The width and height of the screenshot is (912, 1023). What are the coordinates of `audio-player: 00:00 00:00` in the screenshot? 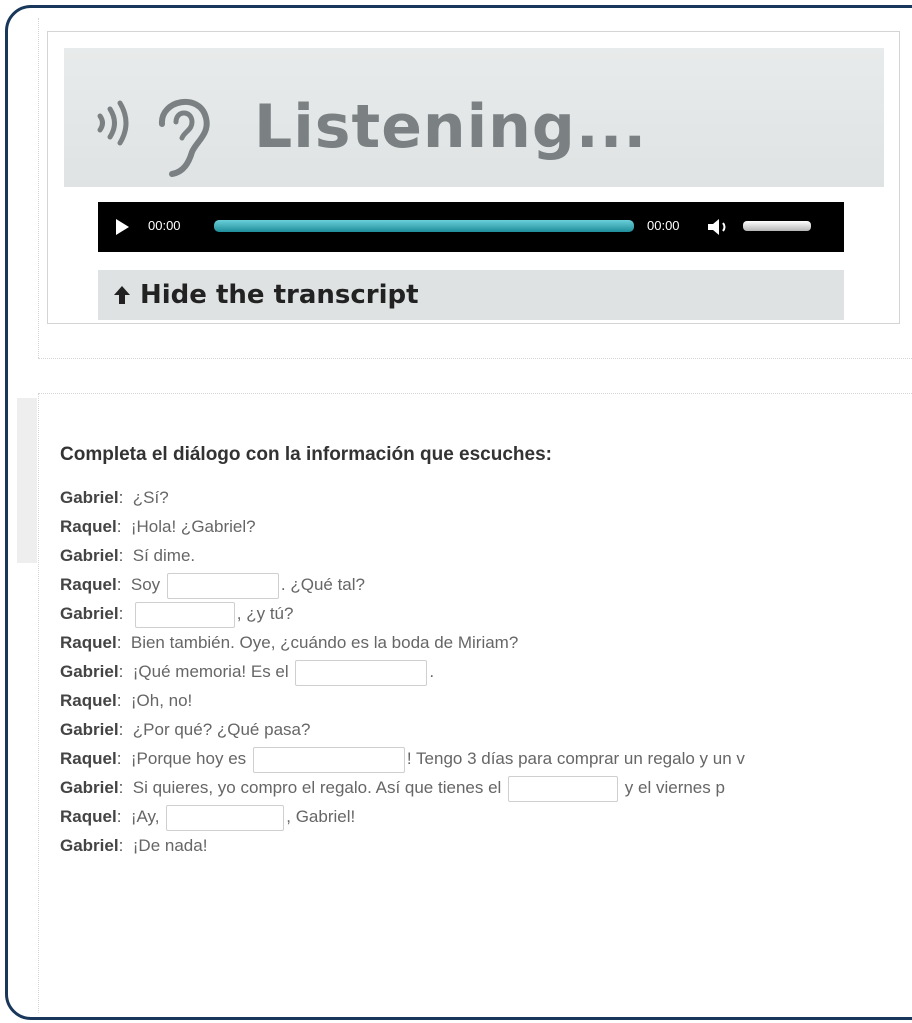 It's located at (471, 227).